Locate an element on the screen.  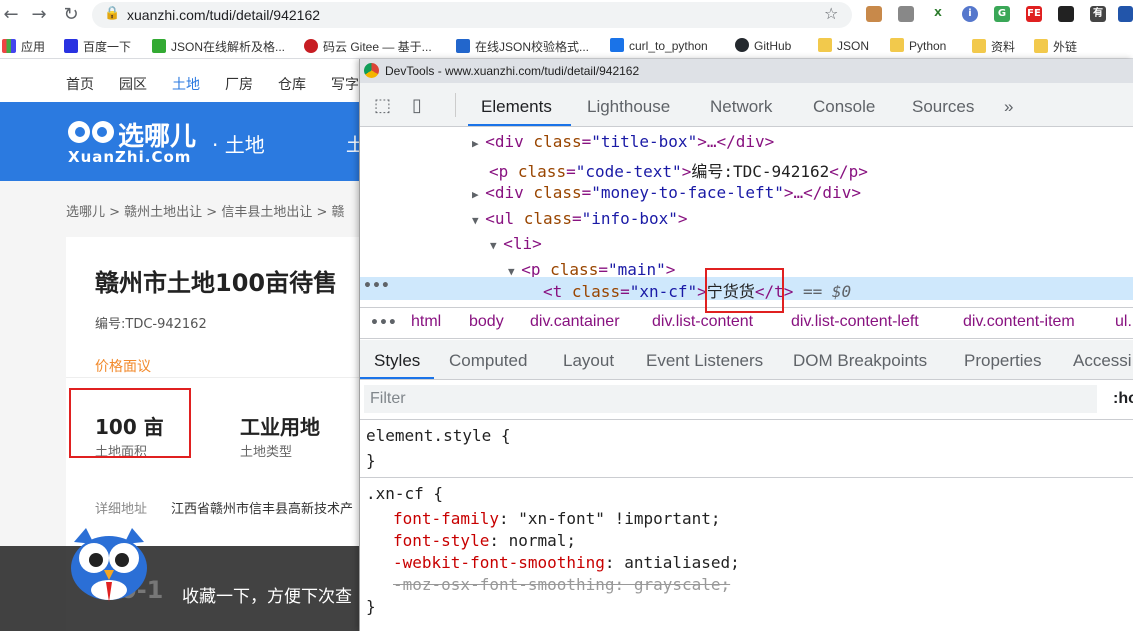
tab-network: Network is located at coordinates (741, 107).